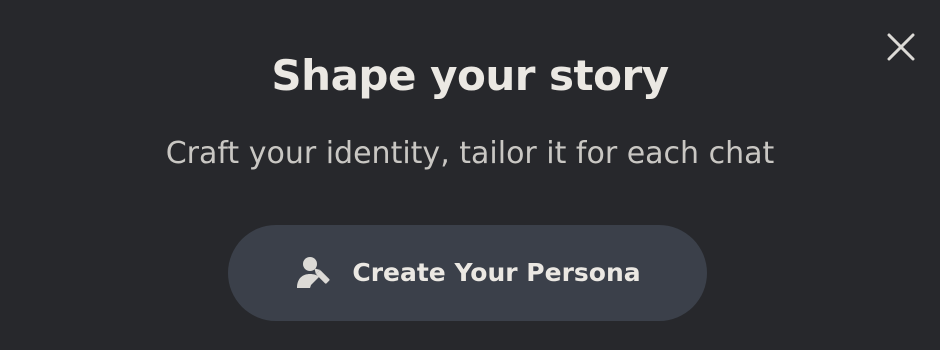 This screenshot has width=940, height=350. Describe the element at coordinates (470, 75) in the screenshot. I see `dialog-title: Shape your story` at that location.